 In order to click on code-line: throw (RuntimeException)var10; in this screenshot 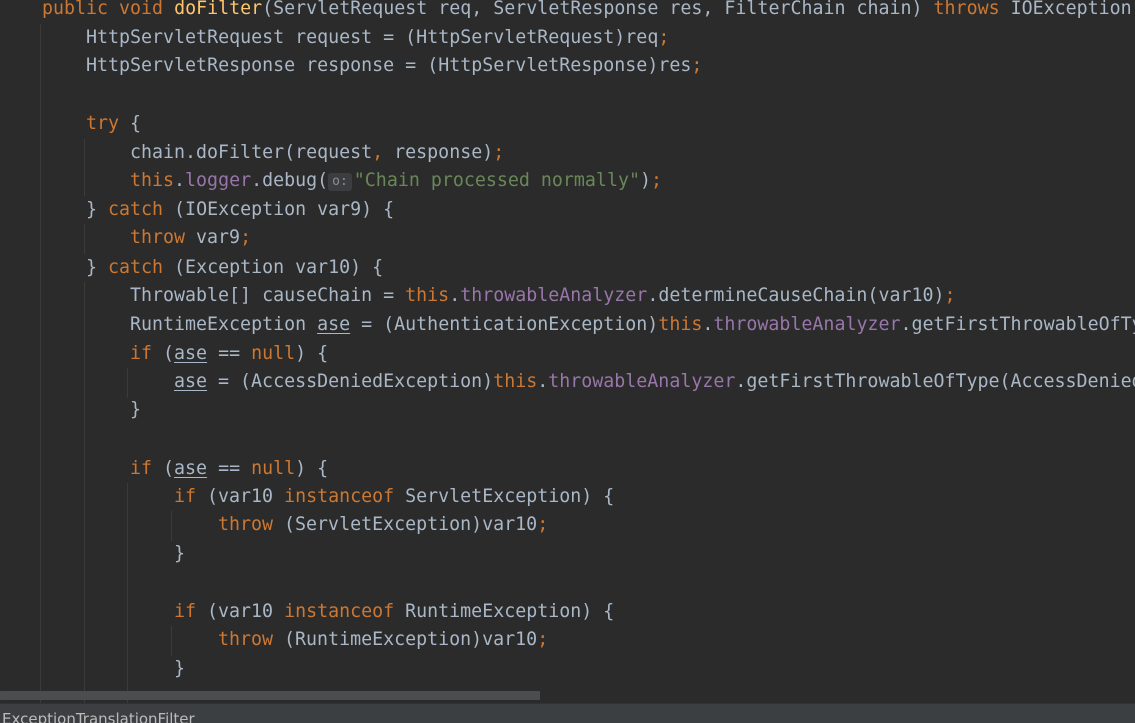, I will do `click(383, 640)`.